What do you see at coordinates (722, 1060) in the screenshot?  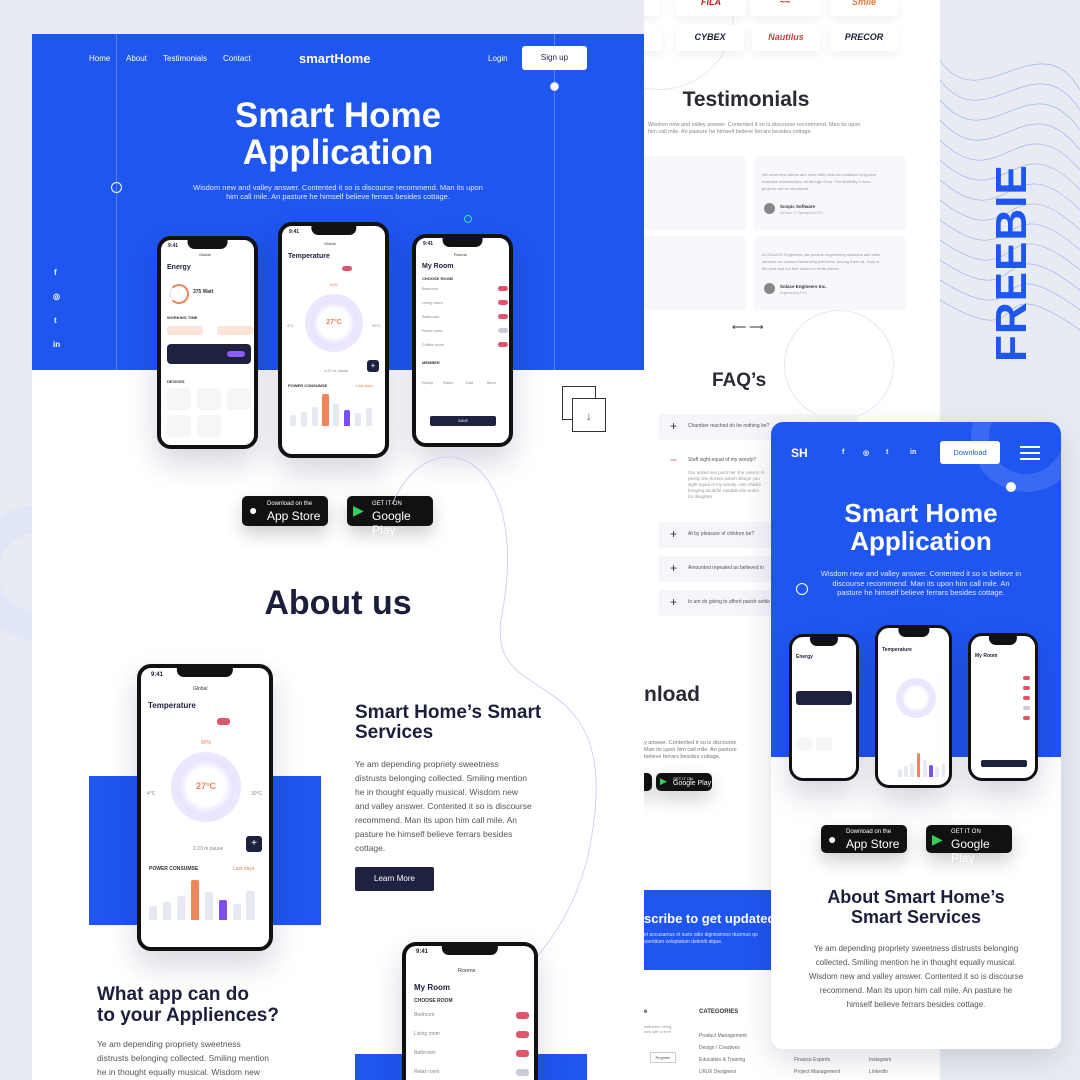 I see `footer-link: Education & Training` at bounding box center [722, 1060].